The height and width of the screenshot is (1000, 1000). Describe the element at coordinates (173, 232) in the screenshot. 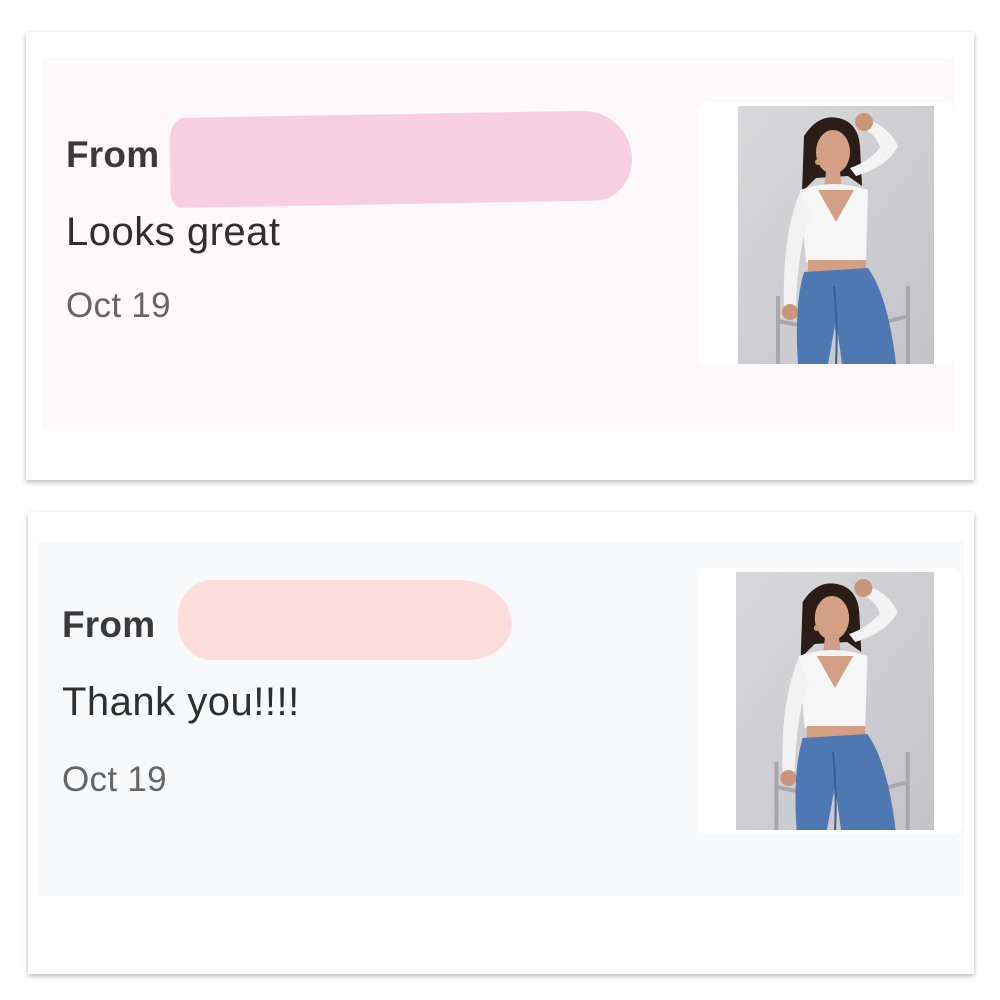

I see `message-text: Looks great` at that location.